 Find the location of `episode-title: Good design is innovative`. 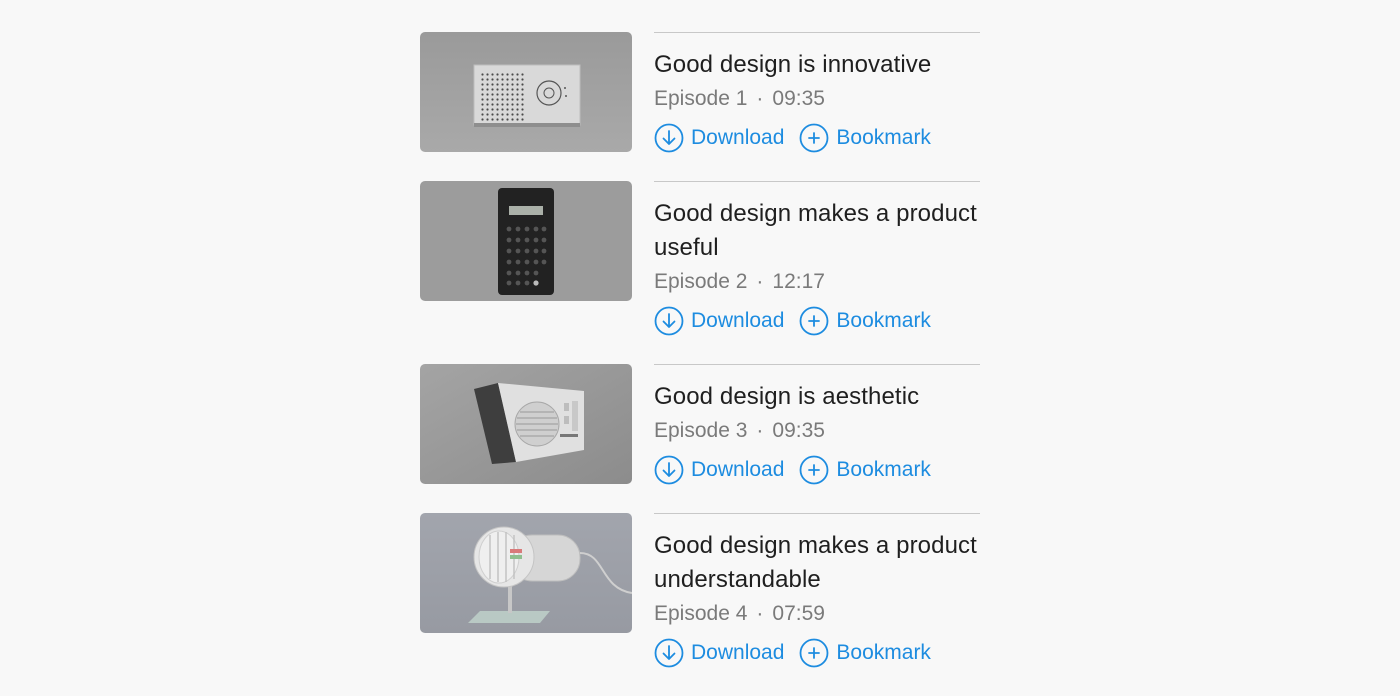

episode-title: Good design is innovative is located at coordinates (817, 65).